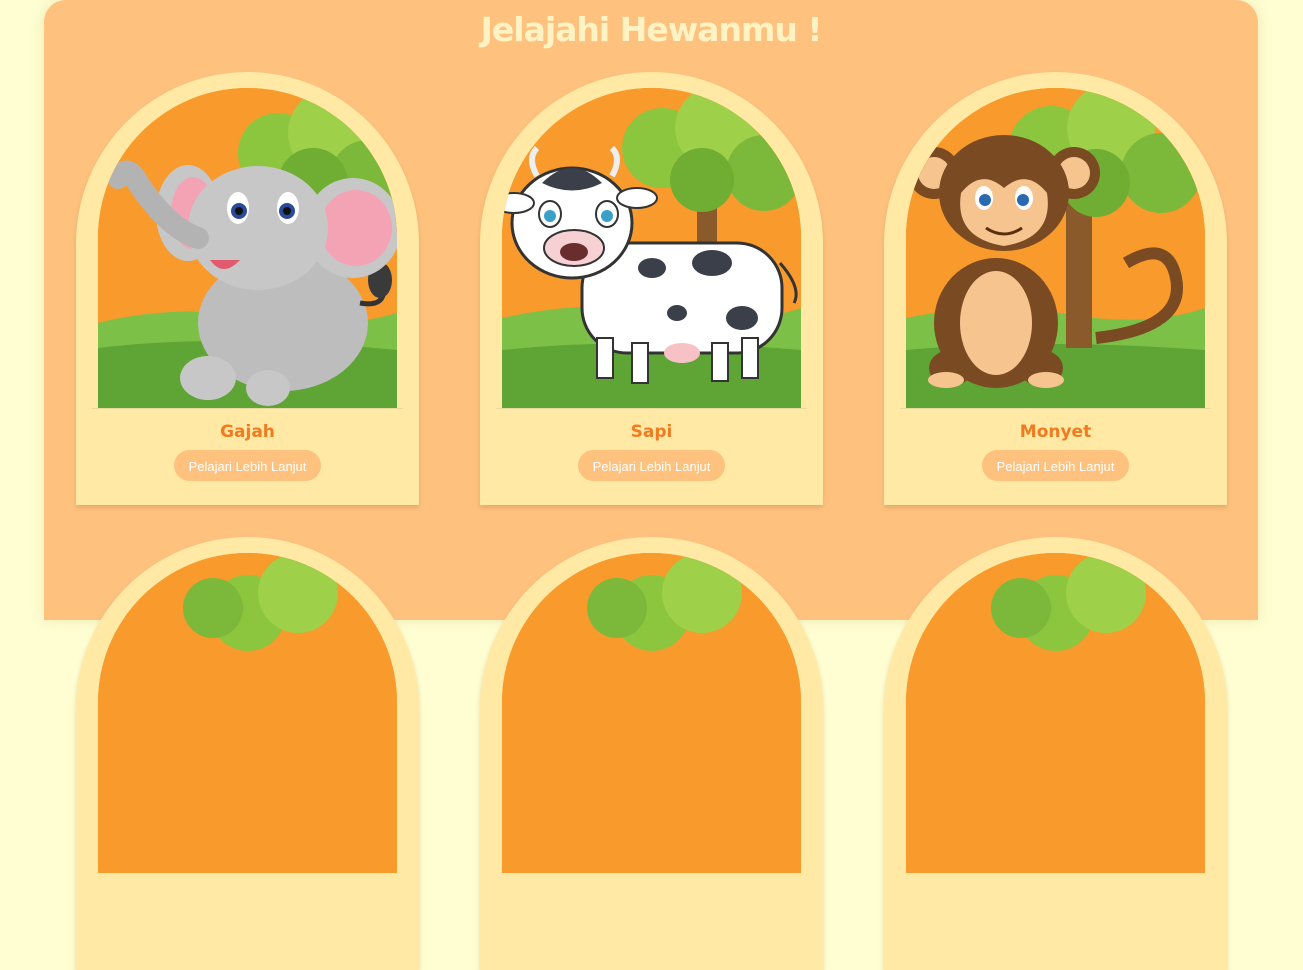  I want to click on elephant-image, so click(247, 248).